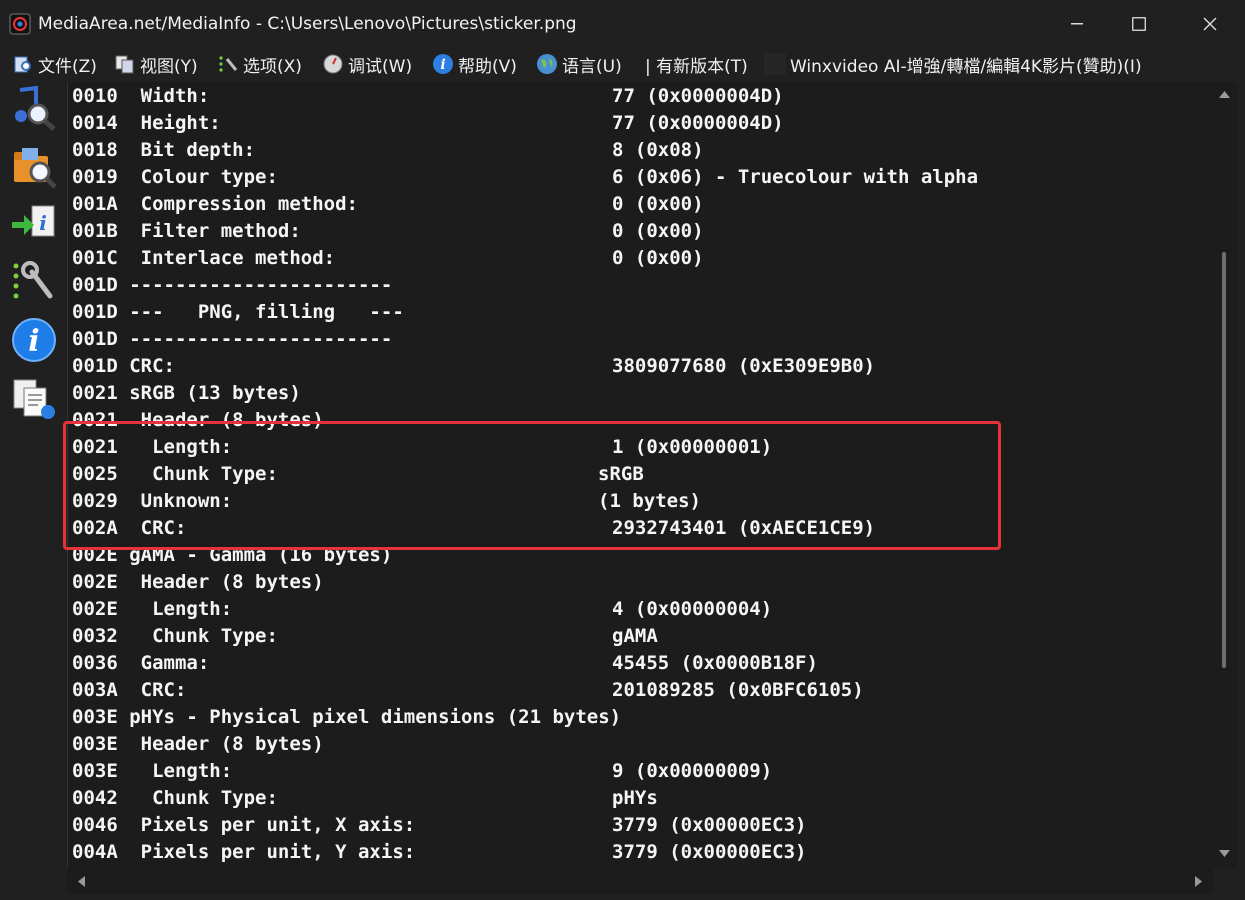 Image resolution: width=1245 pixels, height=900 pixels. Describe the element at coordinates (775, 64) in the screenshot. I see `sponsor-icon` at that location.